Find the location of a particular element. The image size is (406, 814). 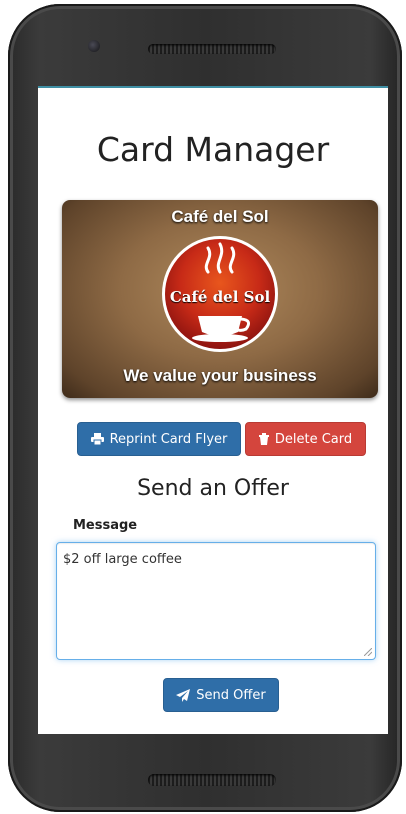

message-text: $2 off large coffee is located at coordinates (122, 559).